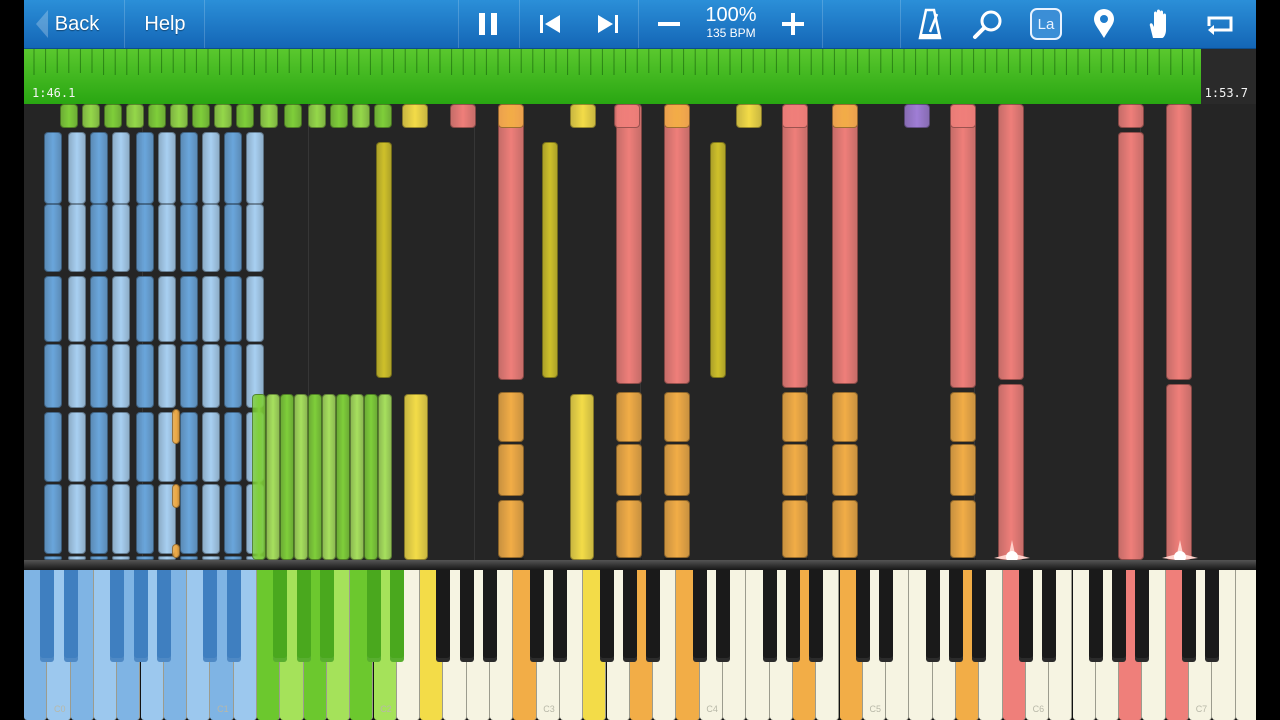  What do you see at coordinates (549, 709) in the screenshot?
I see `octave-label: C3` at bounding box center [549, 709].